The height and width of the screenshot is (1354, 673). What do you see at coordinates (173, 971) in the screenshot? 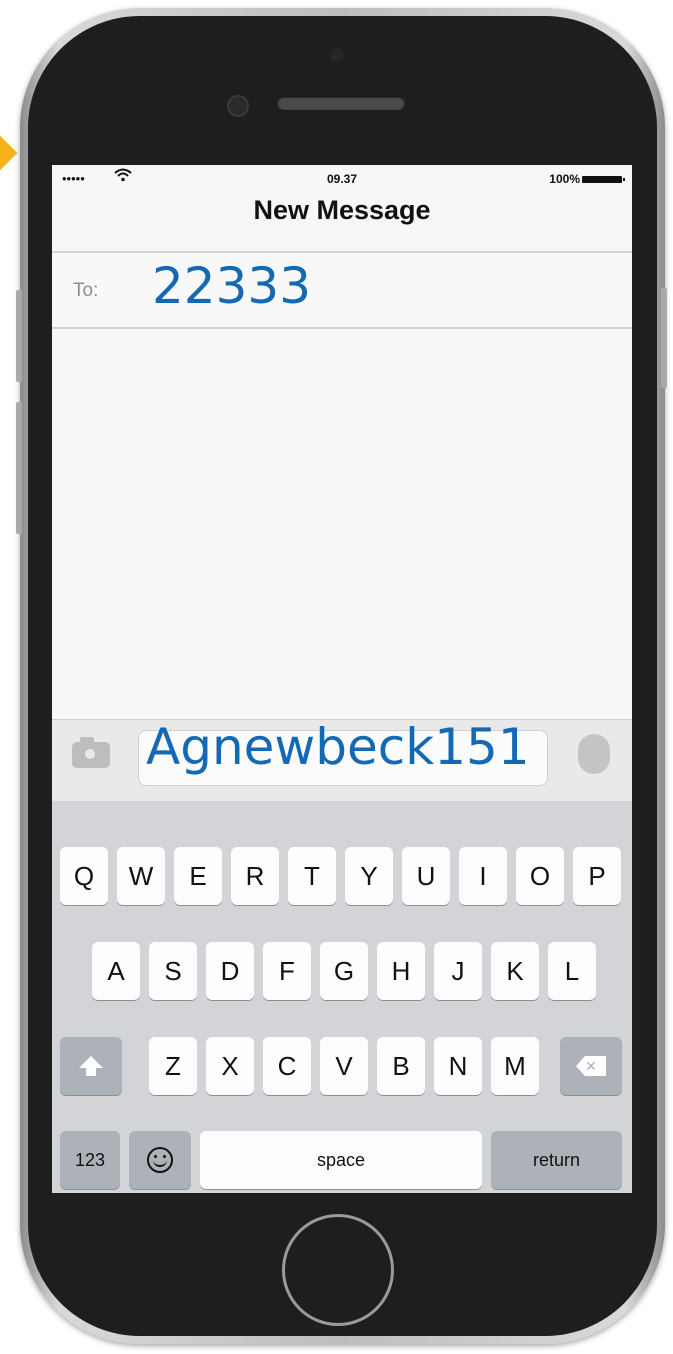
I see `key-s: S` at bounding box center [173, 971].